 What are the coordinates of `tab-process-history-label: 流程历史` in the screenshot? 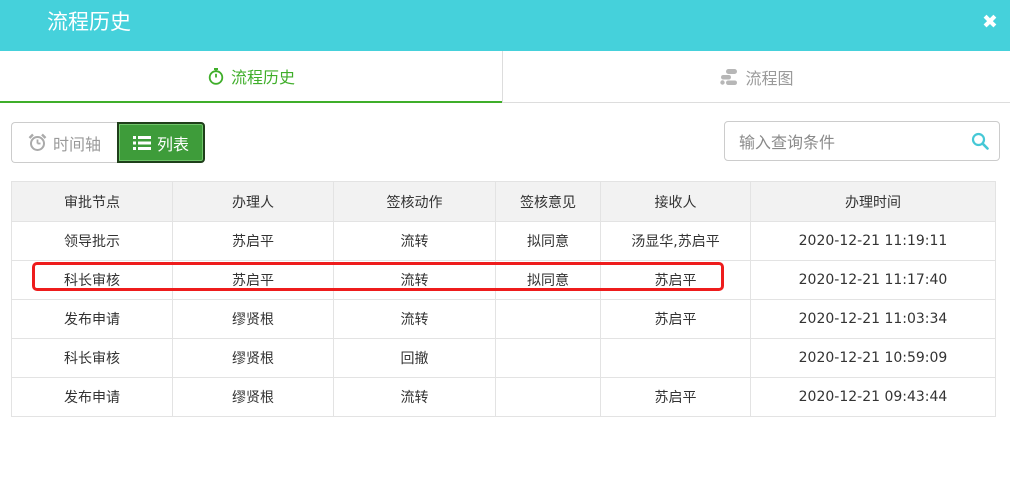 It's located at (262, 77).